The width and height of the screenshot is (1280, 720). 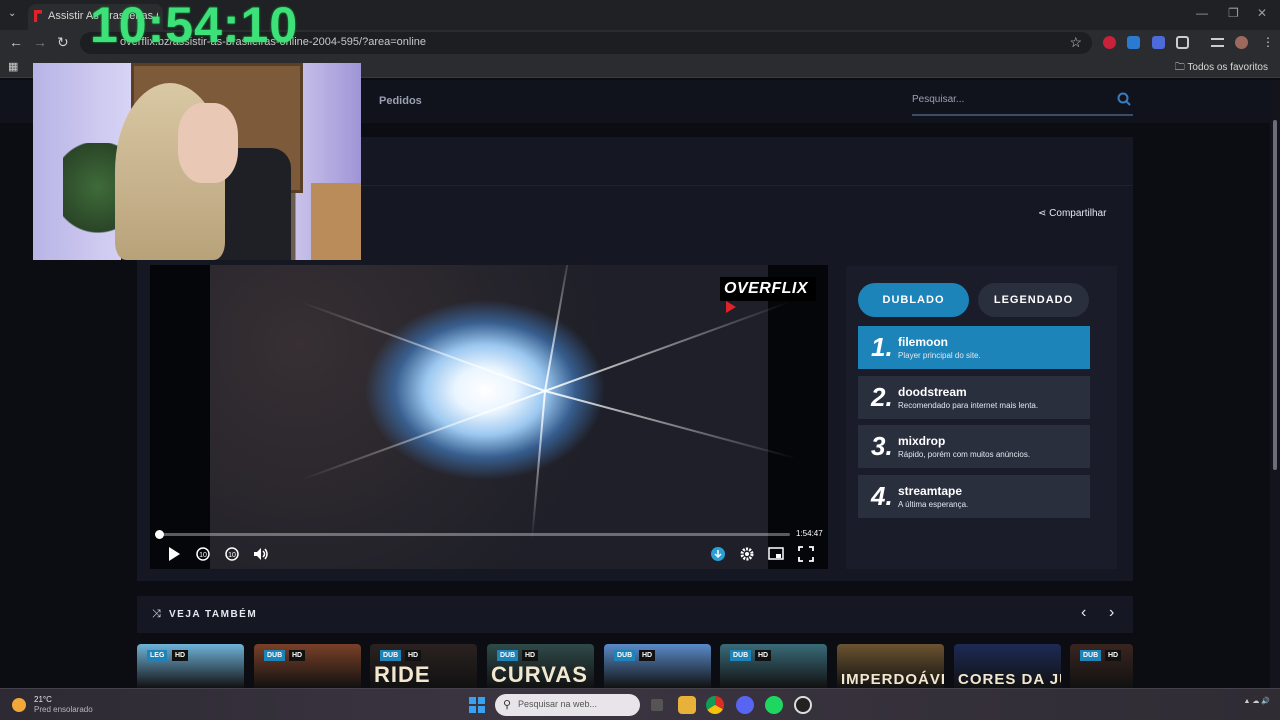 What do you see at coordinates (1268, 42) in the screenshot?
I see `browser-menu-icon: ⋮` at bounding box center [1268, 42].